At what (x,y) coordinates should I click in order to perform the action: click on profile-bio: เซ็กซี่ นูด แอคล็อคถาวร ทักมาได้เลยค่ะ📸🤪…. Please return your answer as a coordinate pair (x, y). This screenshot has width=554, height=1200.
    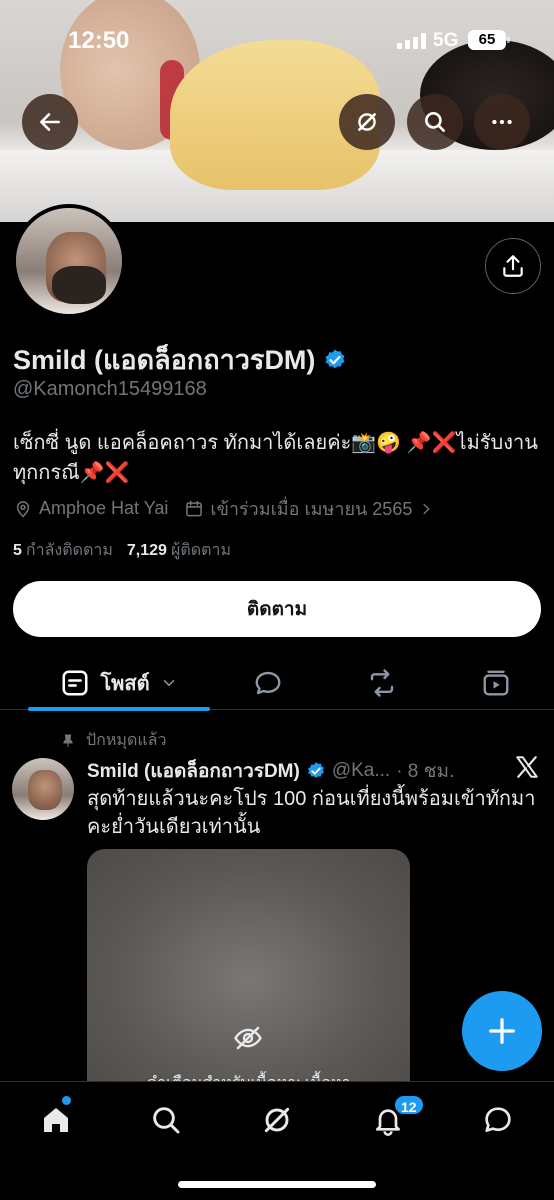
    Looking at the image, I should click on (275, 458).